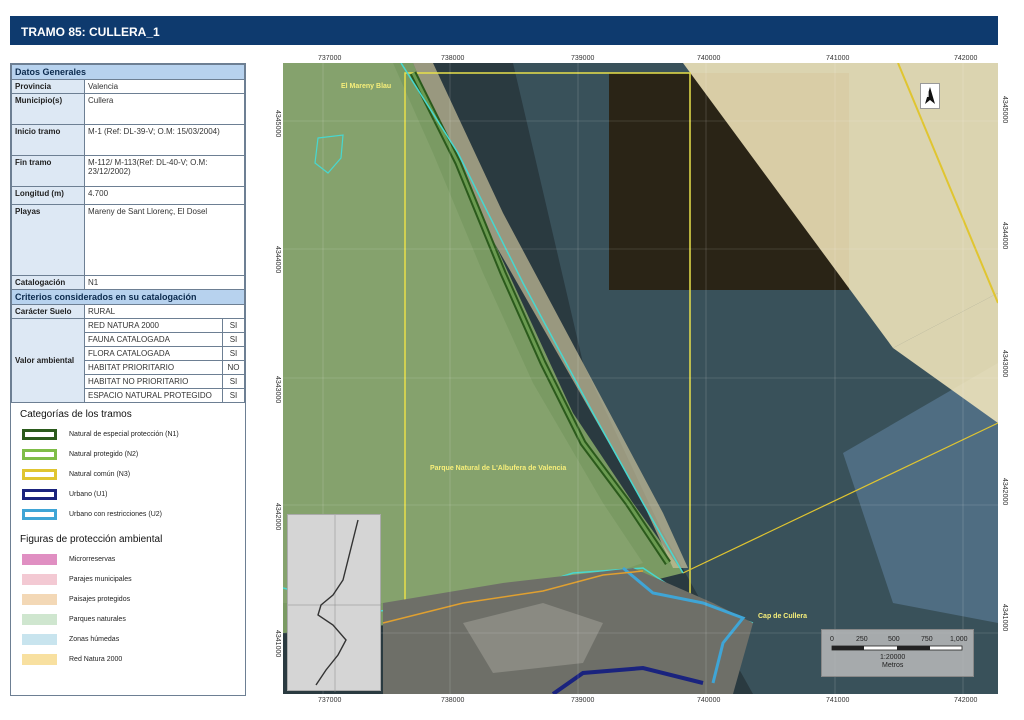 The height and width of the screenshot is (720, 1024). I want to click on legend-item: Microrreservas, so click(133, 559).